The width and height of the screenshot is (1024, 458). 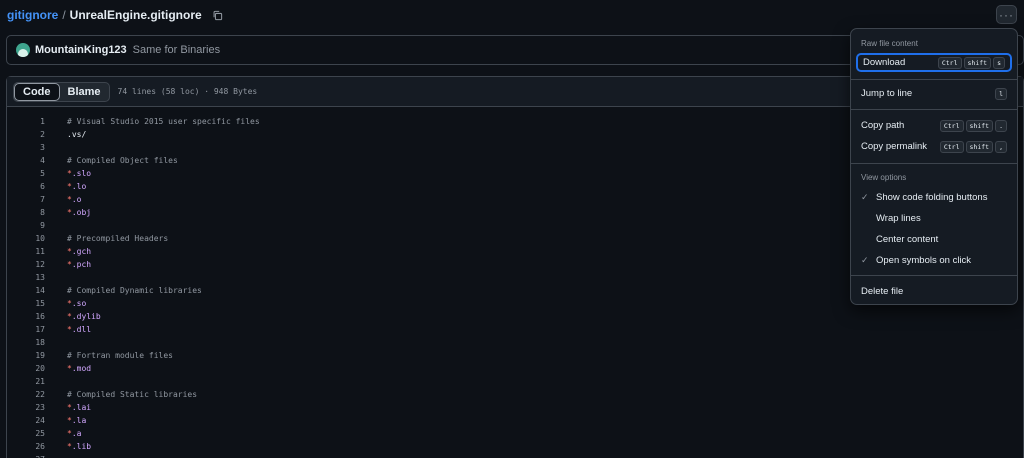 I want to click on menu-item-copy-permalink: Copy permalink Ctrl shift ,, so click(x=934, y=146).